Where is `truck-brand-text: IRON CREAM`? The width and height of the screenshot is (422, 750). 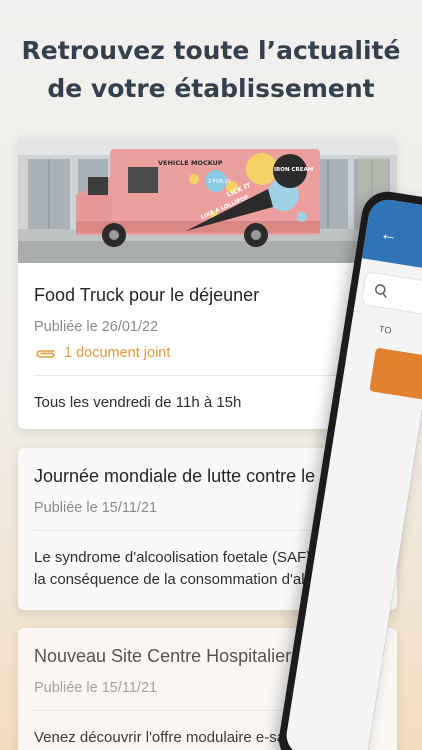
truck-brand-text: IRON CREAM is located at coordinates (293, 170).